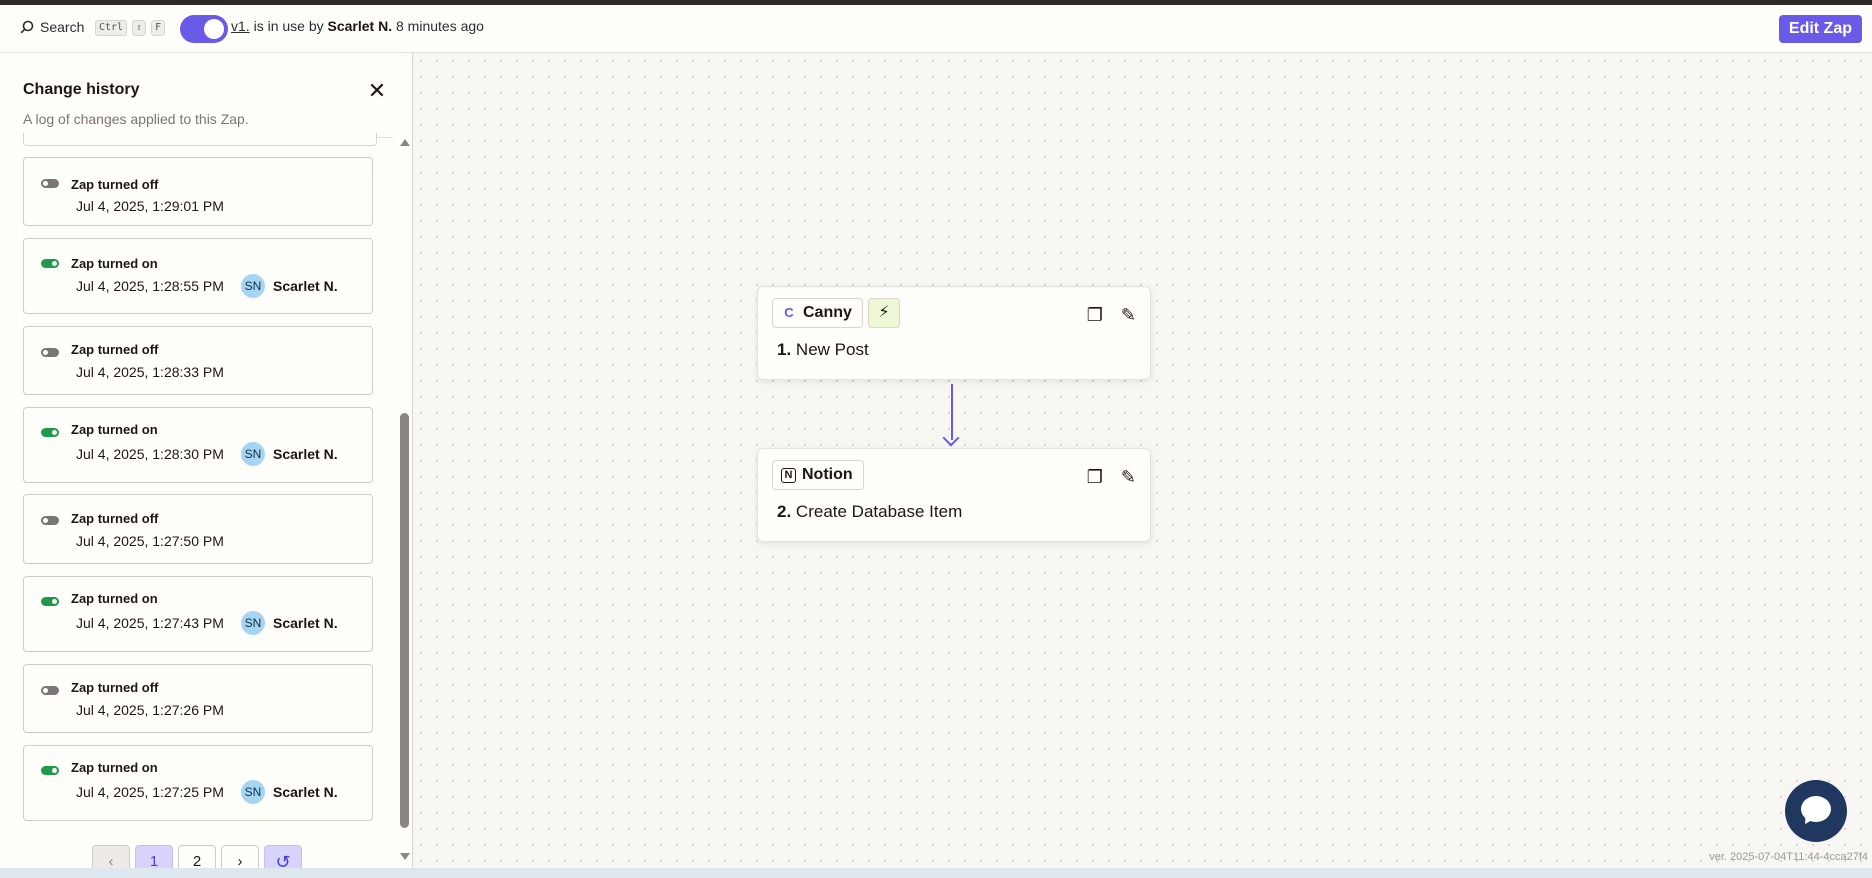  I want to click on step-title: 2. Create Database Item, so click(869, 512).